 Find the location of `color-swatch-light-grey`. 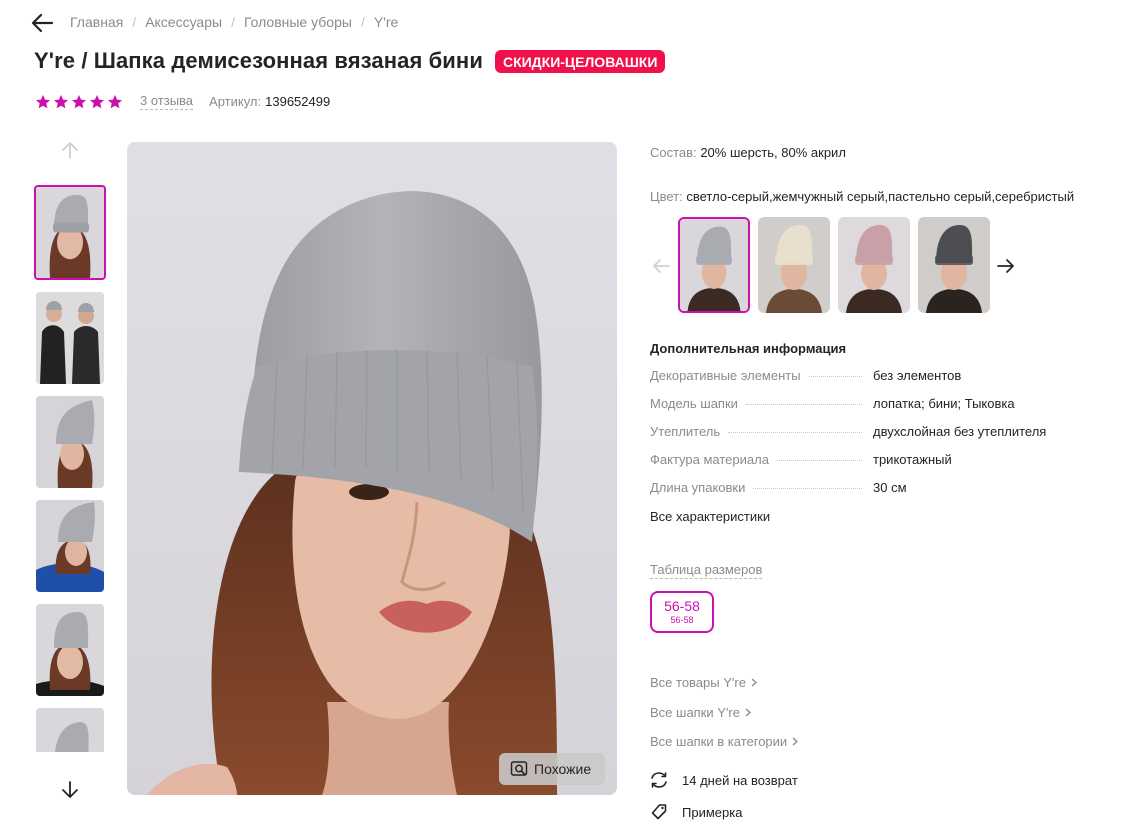

color-swatch-light-grey is located at coordinates (714, 265).